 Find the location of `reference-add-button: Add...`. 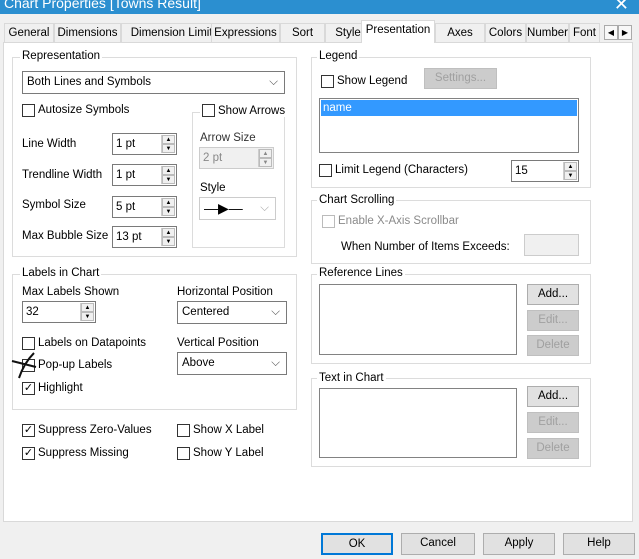

reference-add-button: Add... is located at coordinates (553, 294).